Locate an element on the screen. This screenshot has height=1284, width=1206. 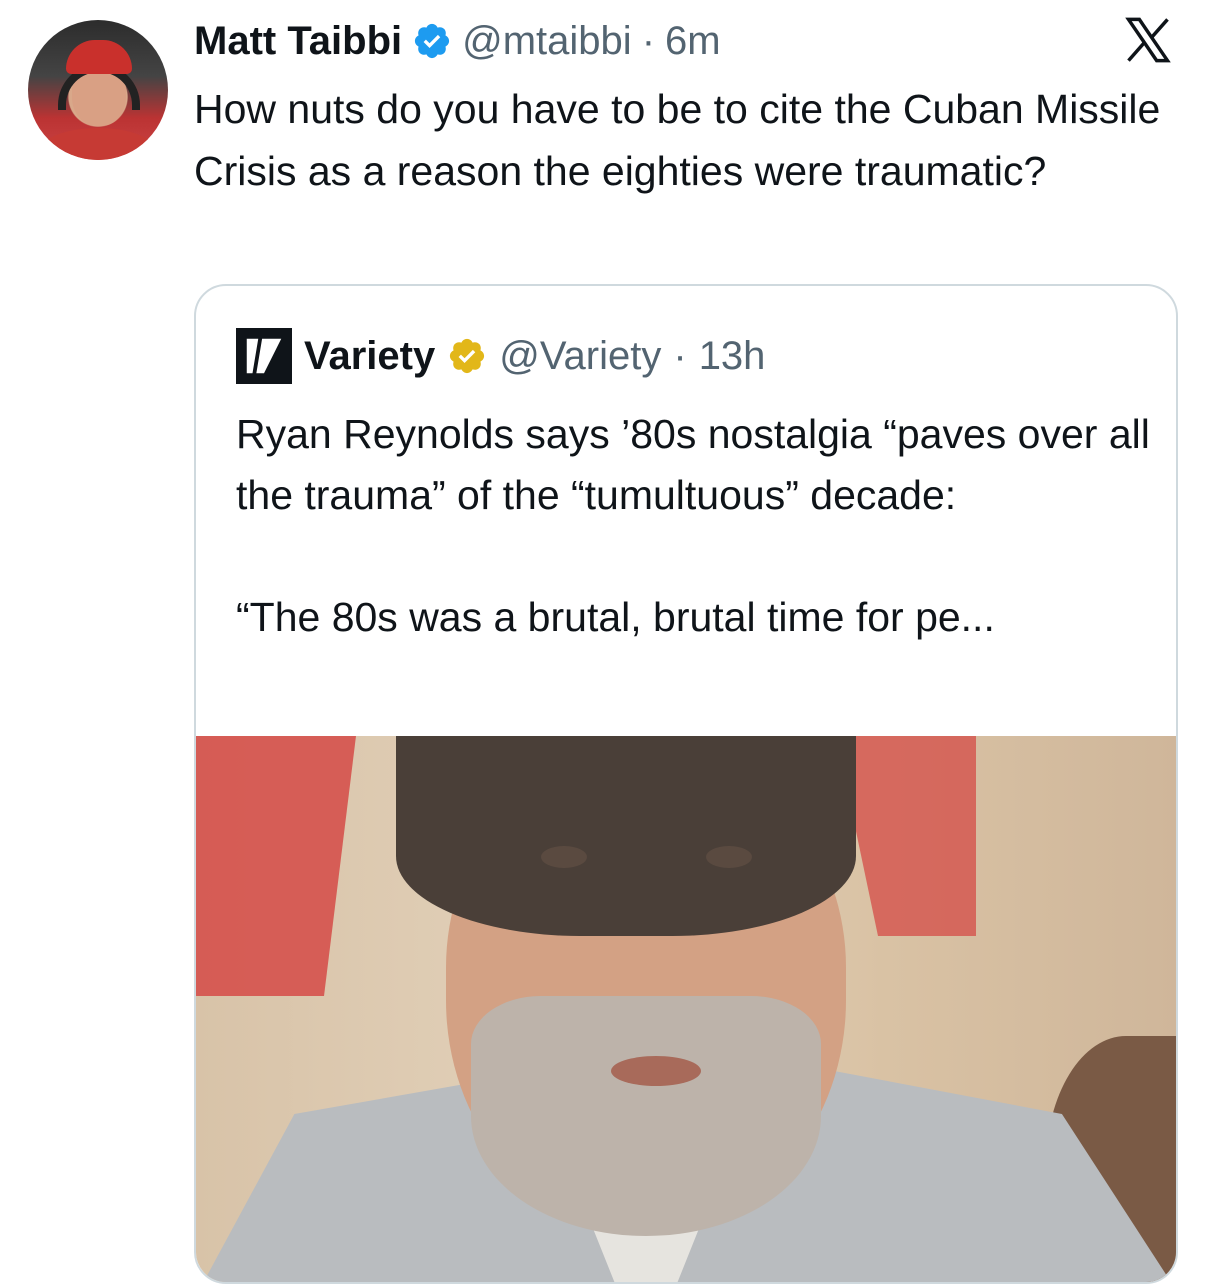
quoted-tweet-time: 13h is located at coordinates (732, 356).